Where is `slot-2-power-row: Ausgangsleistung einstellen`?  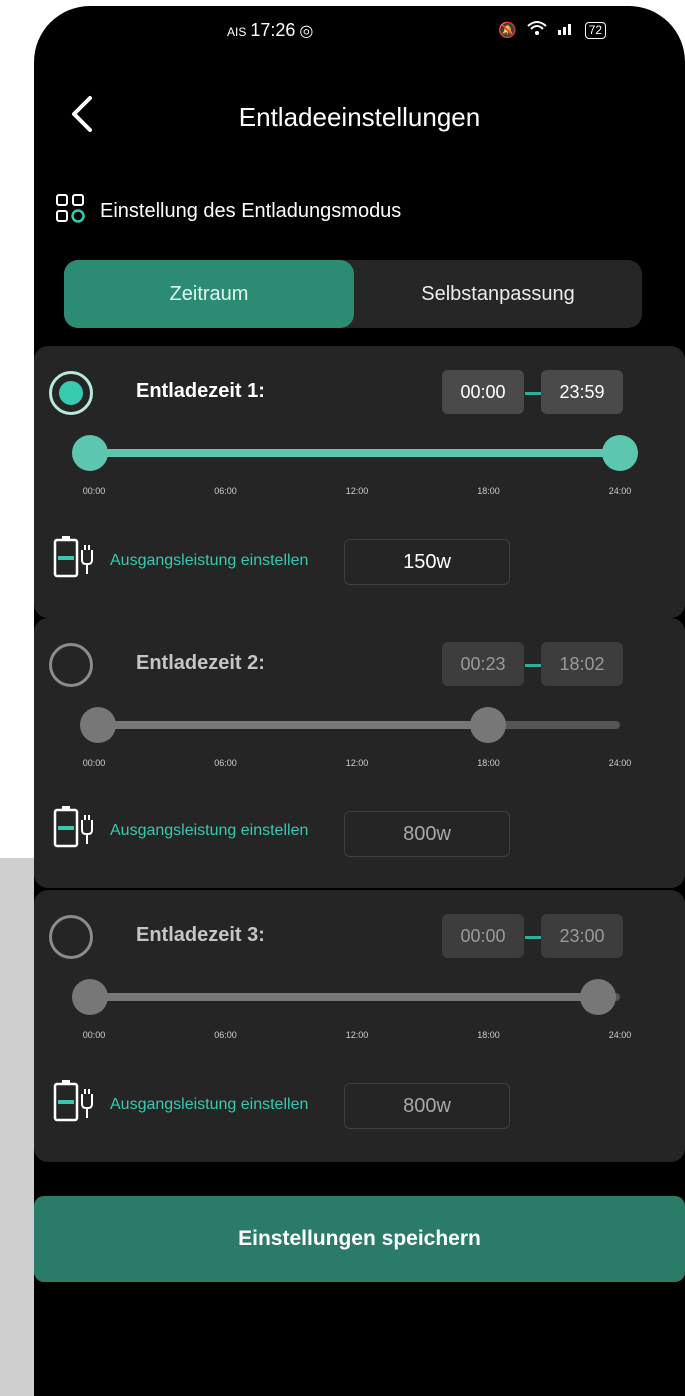
slot-2-power-row: Ausgangsleistung einstellen is located at coordinates (180, 830).